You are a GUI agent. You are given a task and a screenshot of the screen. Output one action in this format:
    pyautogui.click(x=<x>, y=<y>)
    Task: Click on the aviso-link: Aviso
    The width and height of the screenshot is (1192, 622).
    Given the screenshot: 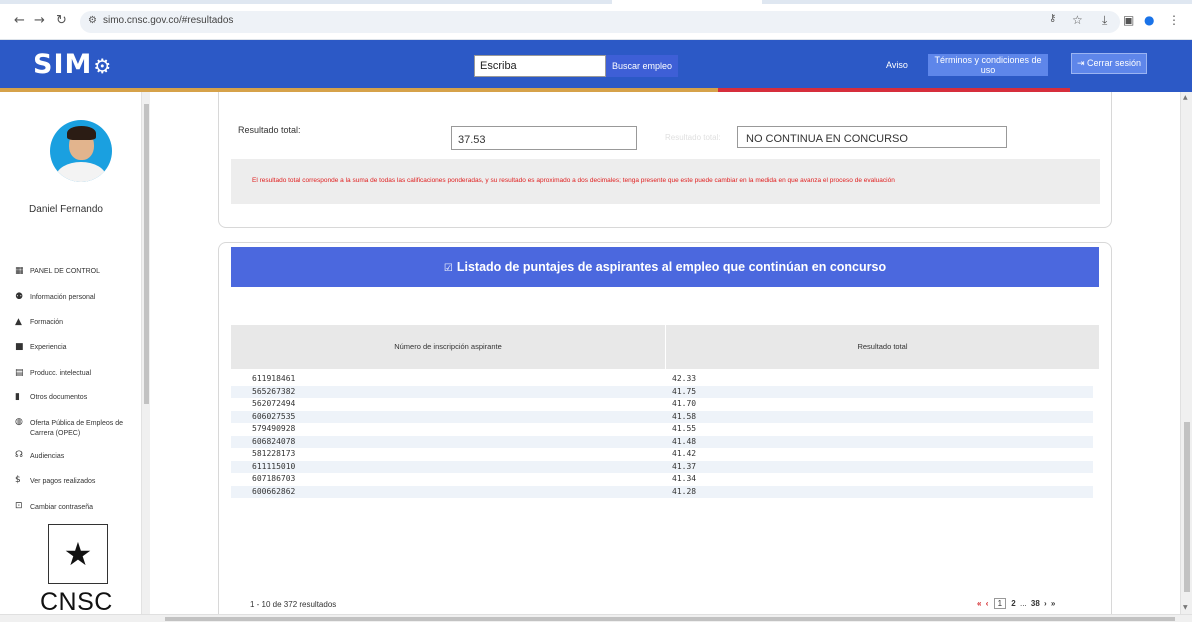 What is the action you would take?
    pyautogui.click(x=897, y=65)
    